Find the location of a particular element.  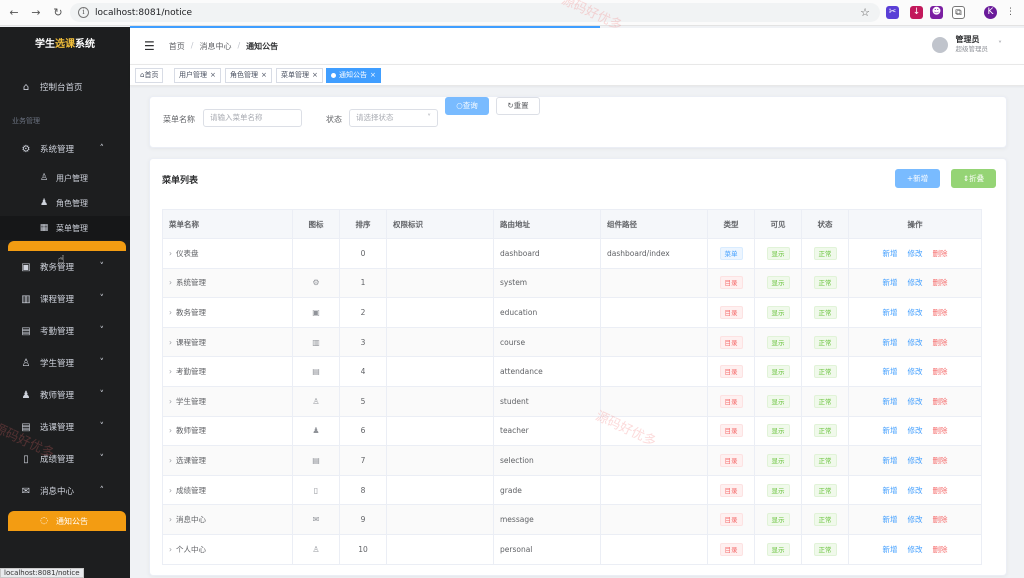

query-button: ○查询 is located at coordinates (467, 106).